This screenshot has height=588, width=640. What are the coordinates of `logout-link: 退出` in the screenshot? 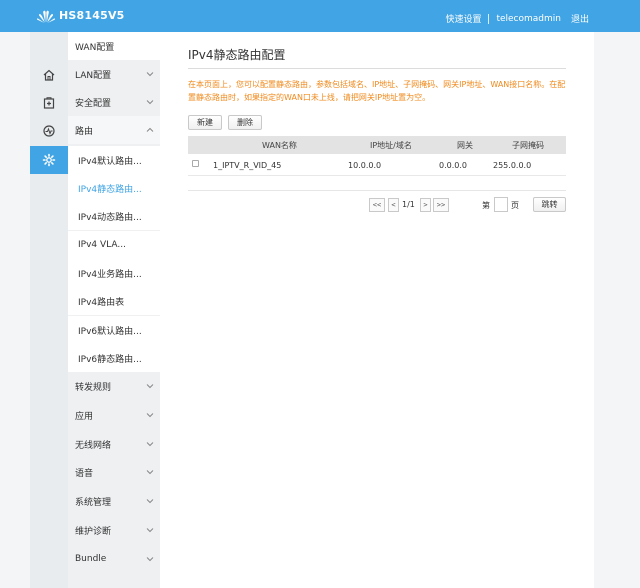 It's located at (580, 18).